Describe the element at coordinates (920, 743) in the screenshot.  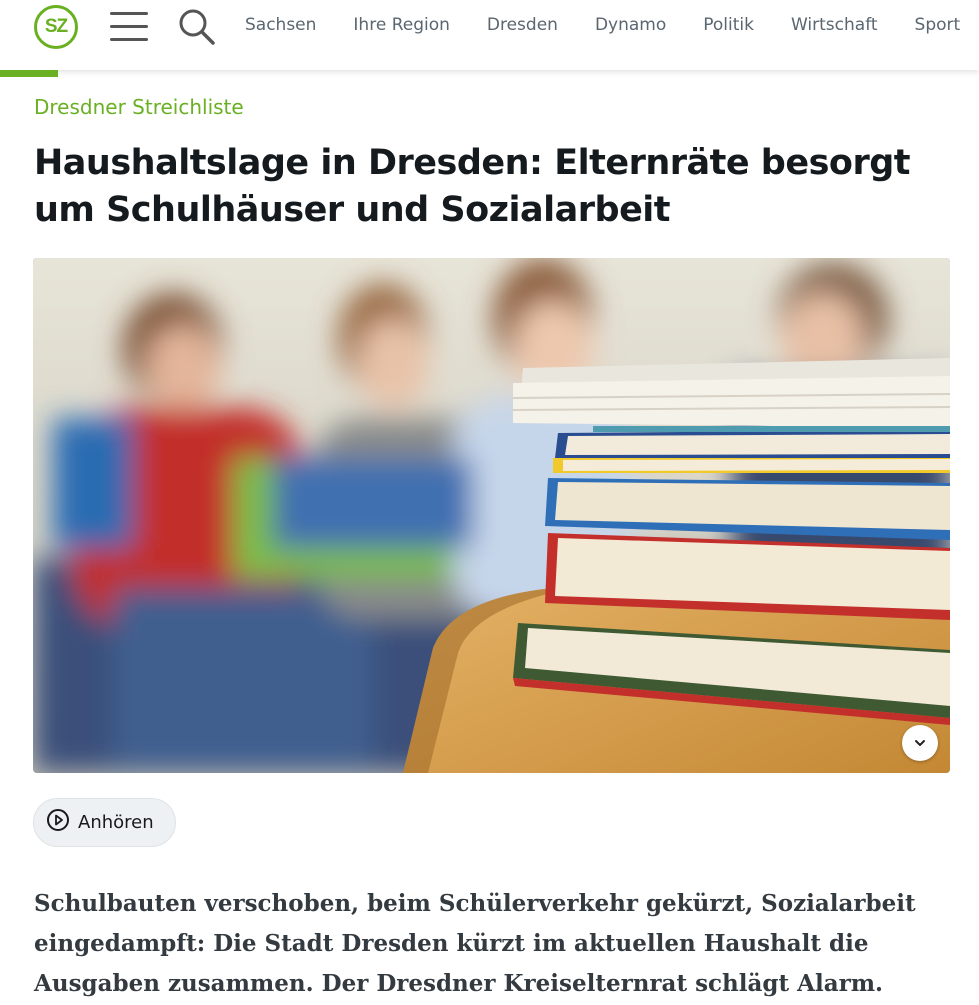
I see `chevron-down-icon` at that location.